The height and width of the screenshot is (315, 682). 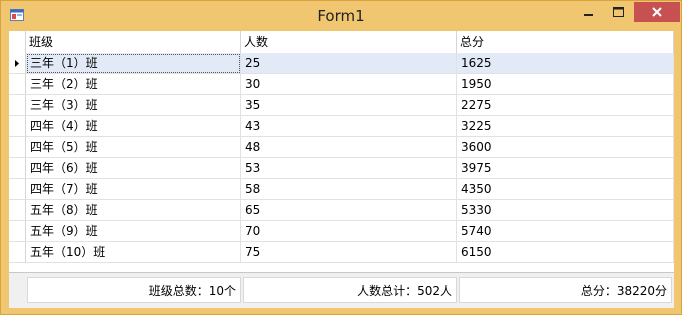 I want to click on minimize-icon, so click(x=588, y=15).